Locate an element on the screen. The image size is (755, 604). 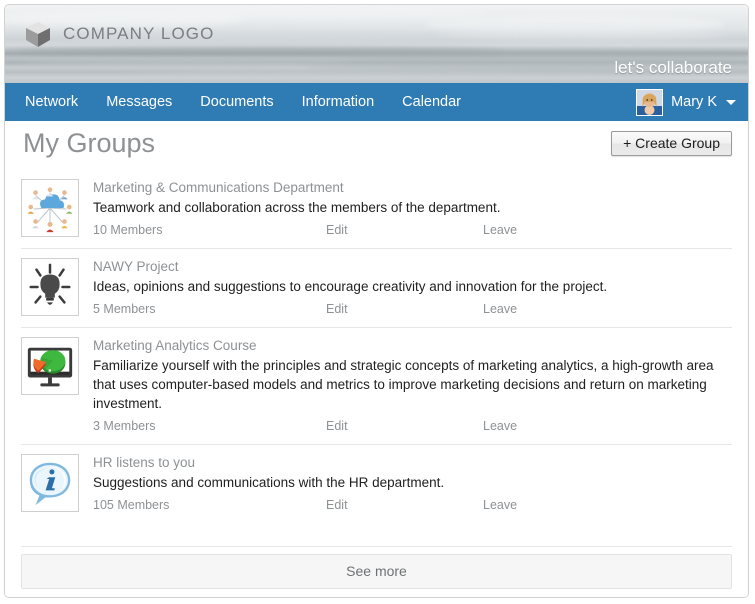
lightbulb-idea-icon is located at coordinates (50, 287).